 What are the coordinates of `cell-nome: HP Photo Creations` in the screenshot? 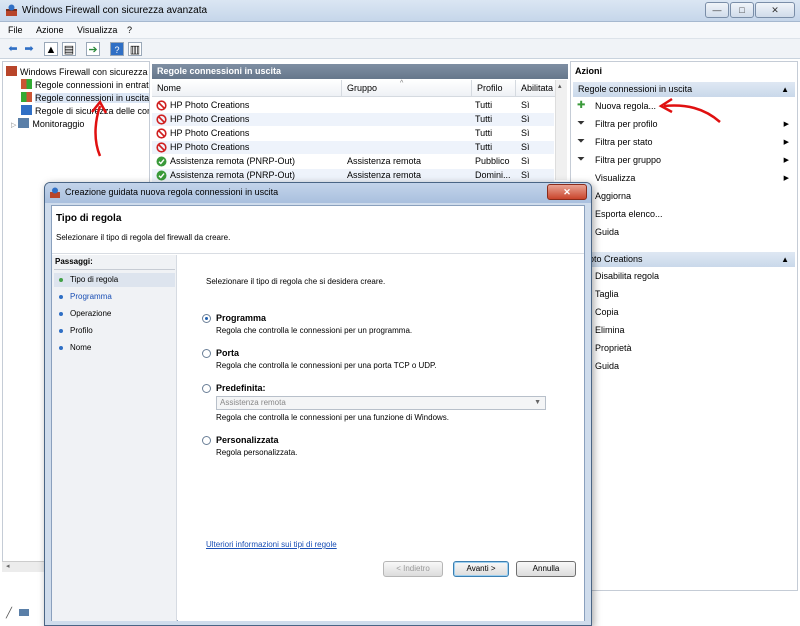 It's located at (210, 119).